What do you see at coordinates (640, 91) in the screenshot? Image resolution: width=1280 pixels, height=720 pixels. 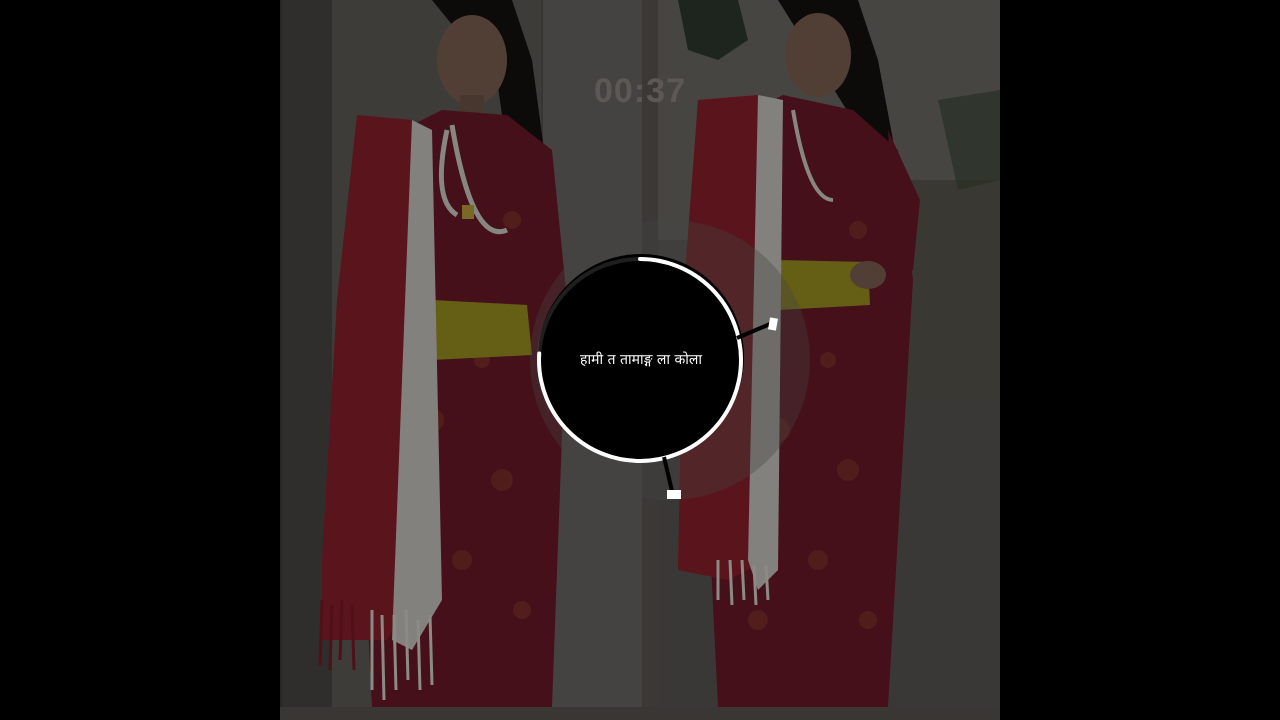 I see `elapsed-timer: 00:37` at bounding box center [640, 91].